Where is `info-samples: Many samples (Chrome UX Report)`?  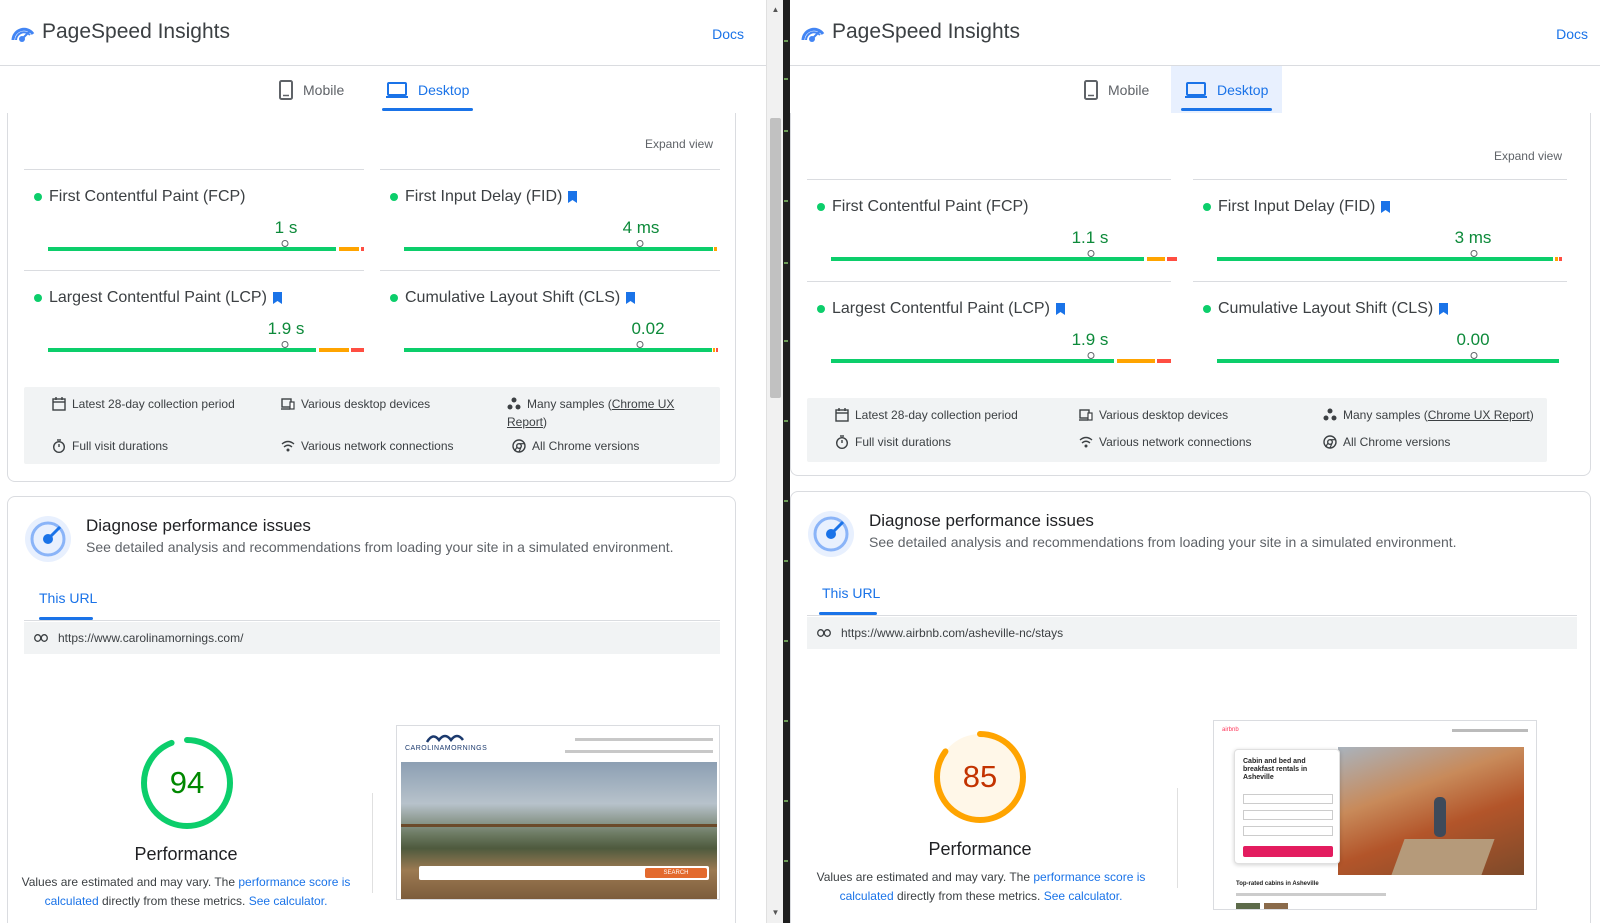 info-samples: Many samples (Chrome UX Report) is located at coordinates (591, 413).